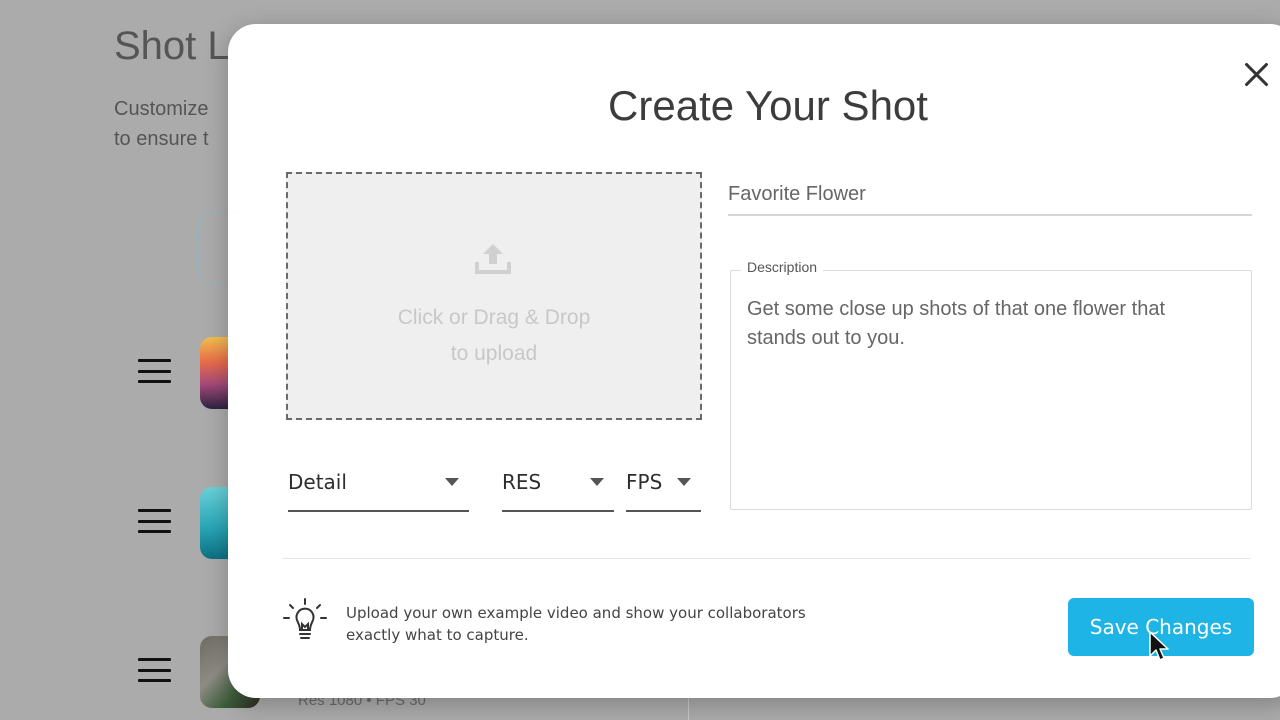  What do you see at coordinates (644, 482) in the screenshot?
I see `fps-select-value: FPS` at bounding box center [644, 482].